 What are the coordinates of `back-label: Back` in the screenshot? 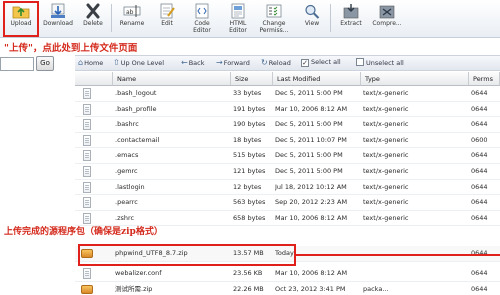 It's located at (196, 63).